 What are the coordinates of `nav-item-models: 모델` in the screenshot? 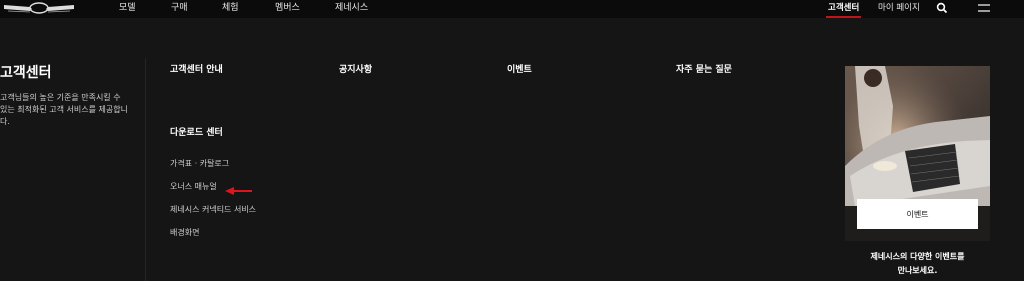 It's located at (127, 8).